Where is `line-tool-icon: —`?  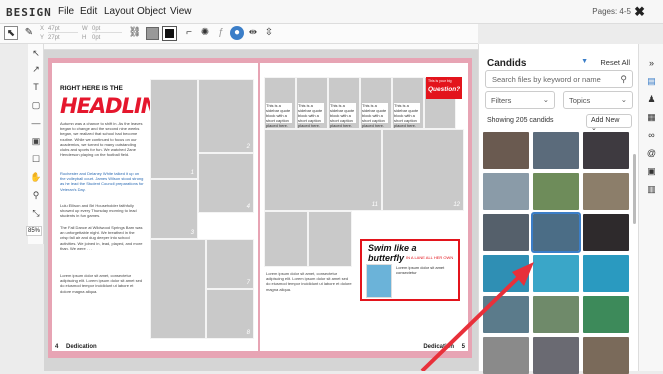
line-tool-icon: — is located at coordinates (36, 124).